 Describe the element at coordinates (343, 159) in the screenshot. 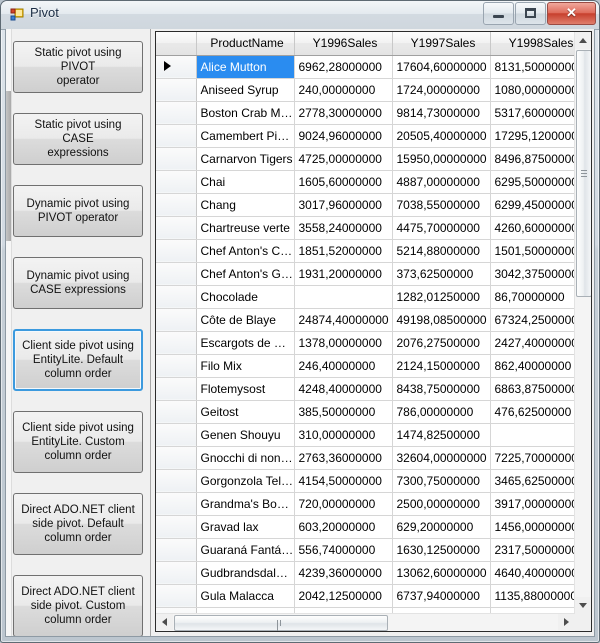

I see `grid-cell: 4725,00000000` at that location.